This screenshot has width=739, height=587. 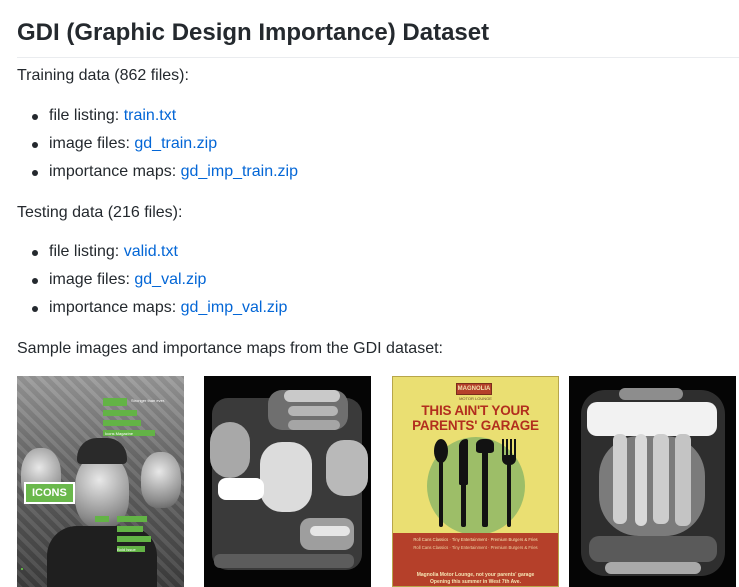 I want to click on list-item: importance maps: gd_imp_val.zip, so click(x=152, y=308).